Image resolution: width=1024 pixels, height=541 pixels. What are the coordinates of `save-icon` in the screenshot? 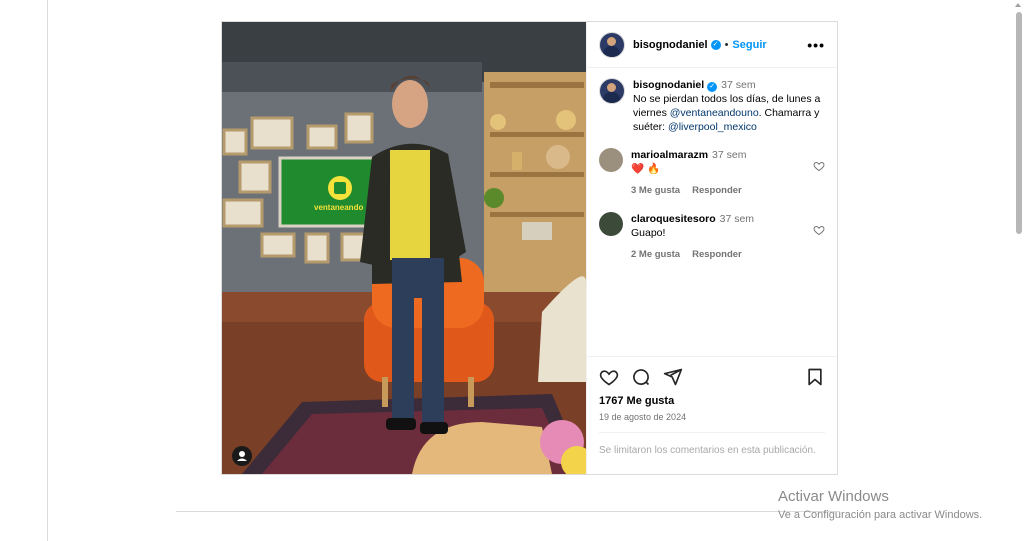 It's located at (815, 377).